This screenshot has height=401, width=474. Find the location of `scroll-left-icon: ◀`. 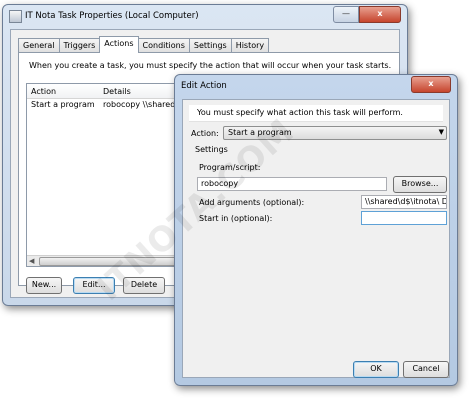

scroll-left-icon: ◀ is located at coordinates (31, 261).